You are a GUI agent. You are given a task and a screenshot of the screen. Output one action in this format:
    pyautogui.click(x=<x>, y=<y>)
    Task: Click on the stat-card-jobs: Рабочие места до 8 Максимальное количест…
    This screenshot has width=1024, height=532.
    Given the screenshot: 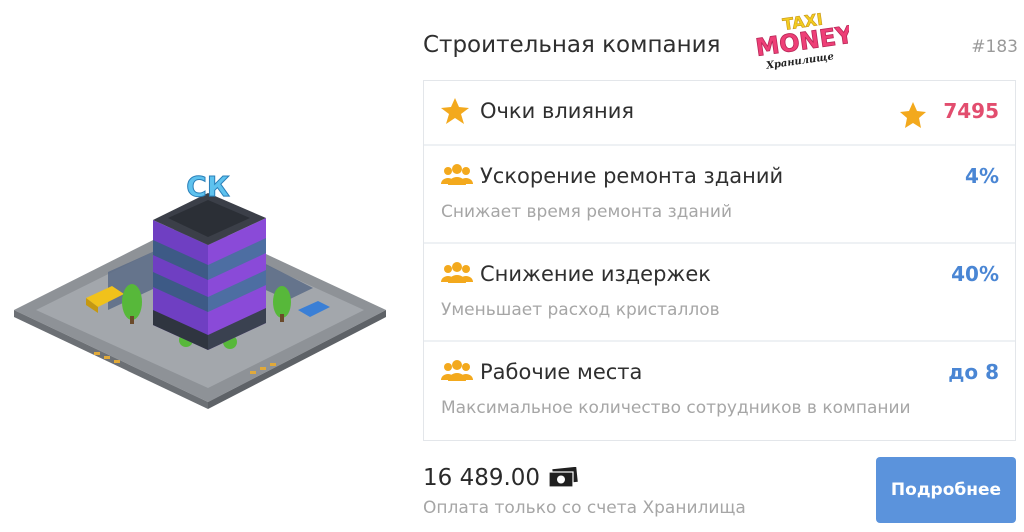 What is the action you would take?
    pyautogui.click(x=719, y=391)
    